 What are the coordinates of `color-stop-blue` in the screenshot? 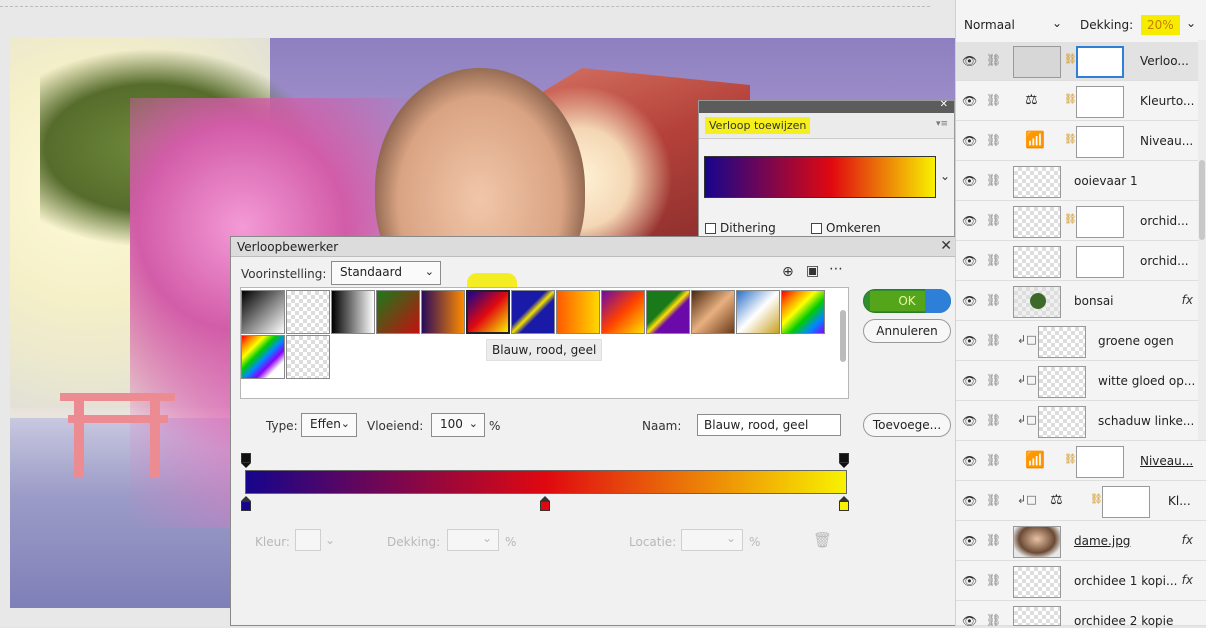 It's located at (246, 503).